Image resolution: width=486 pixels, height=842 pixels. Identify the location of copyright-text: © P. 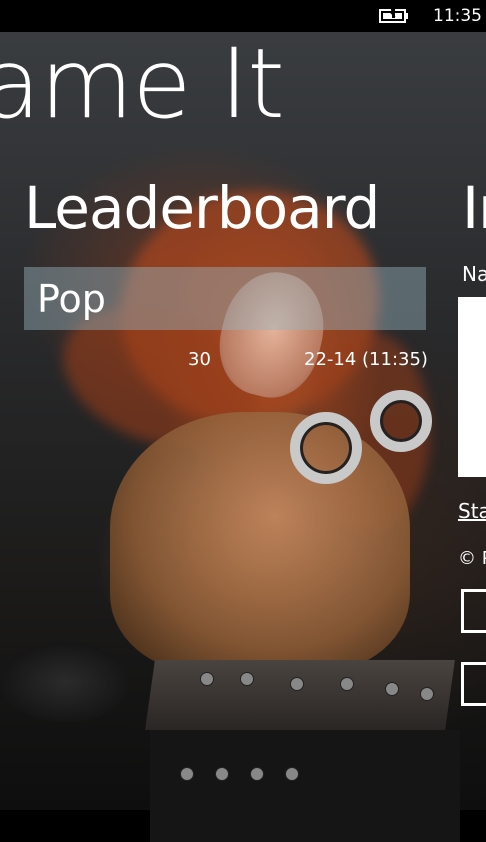
(472, 558).